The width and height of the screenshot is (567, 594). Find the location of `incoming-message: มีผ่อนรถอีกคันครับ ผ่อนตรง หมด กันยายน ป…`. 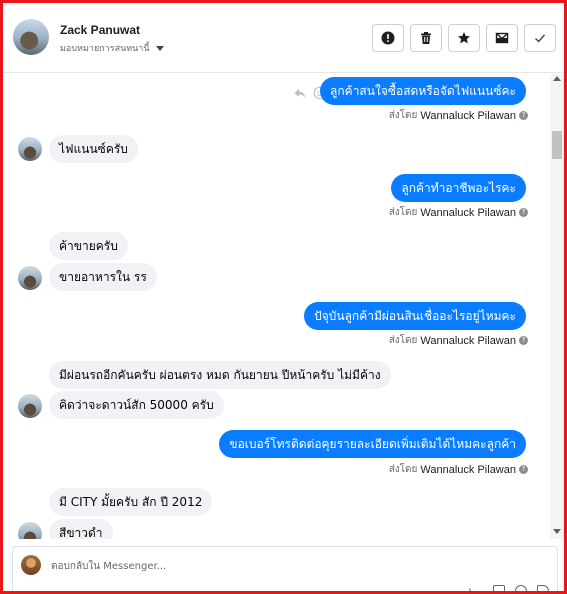

incoming-message: มีผ่อนรถอีกคันครับ ผ่อนตรง หมด กันยายน ป… is located at coordinates (220, 375).